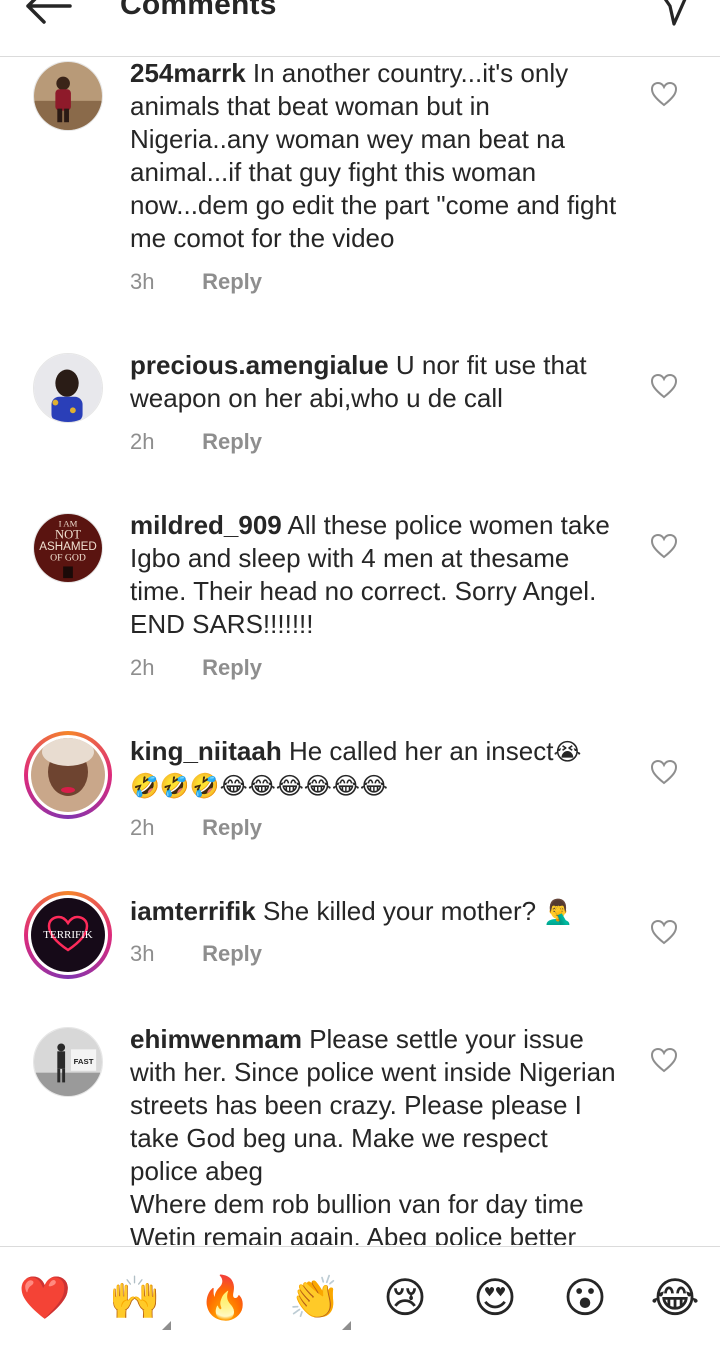  What do you see at coordinates (206, 525) in the screenshot?
I see `comment-username: mildred_909` at bounding box center [206, 525].